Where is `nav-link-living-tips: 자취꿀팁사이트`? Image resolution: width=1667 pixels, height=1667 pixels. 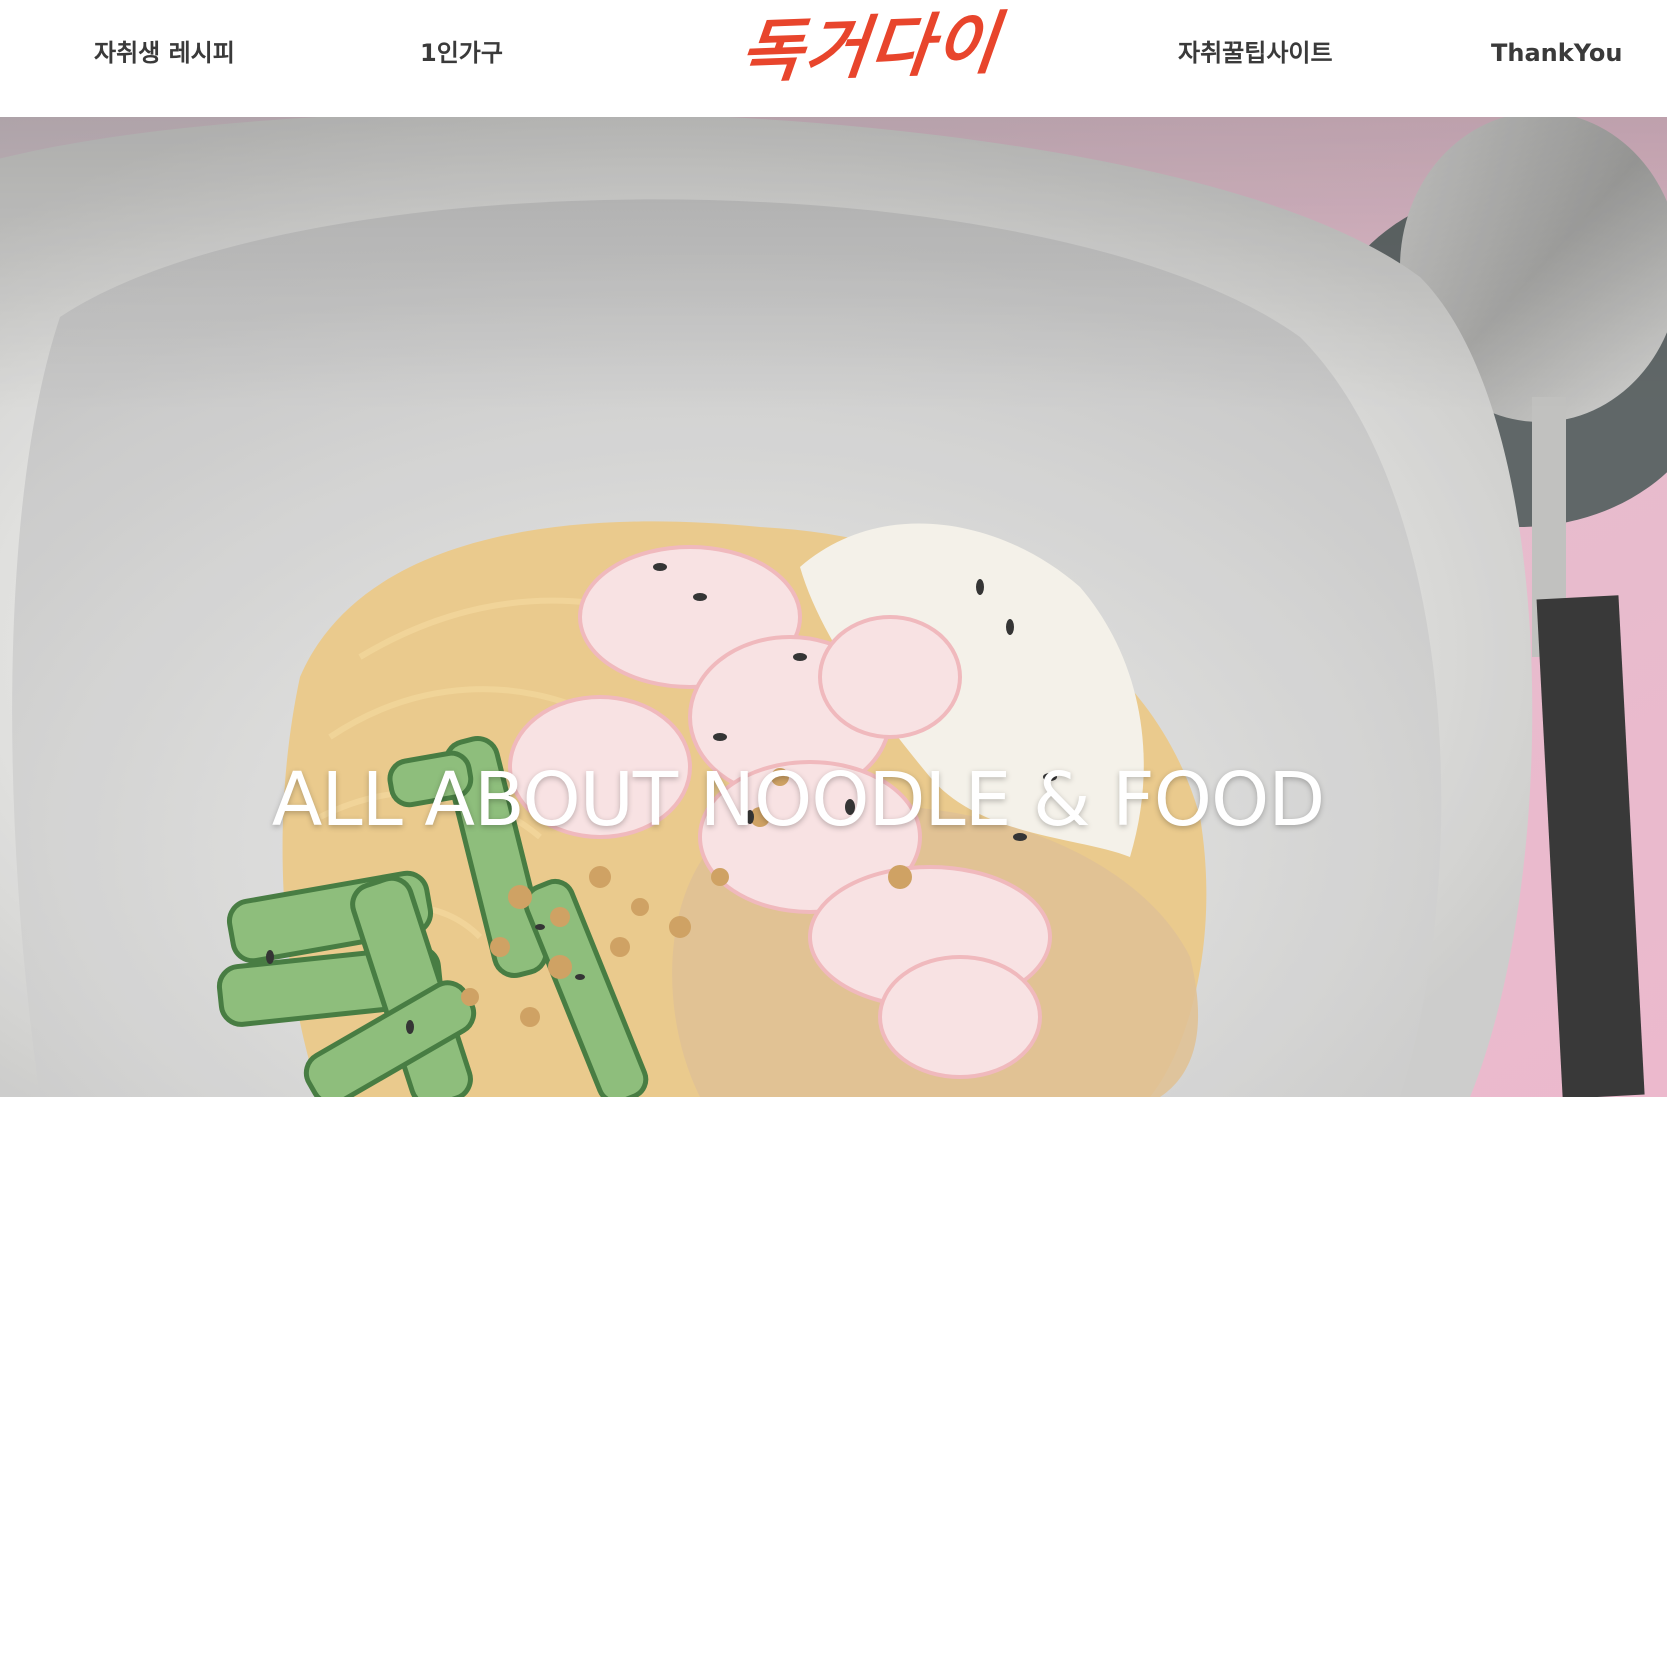 nav-link-living-tips: 자취꿀팁사이트 is located at coordinates (1255, 53).